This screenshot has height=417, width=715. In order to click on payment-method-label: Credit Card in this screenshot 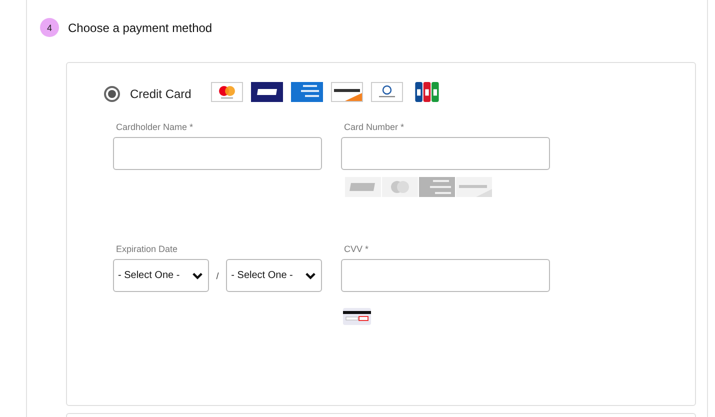, I will do `click(161, 94)`.